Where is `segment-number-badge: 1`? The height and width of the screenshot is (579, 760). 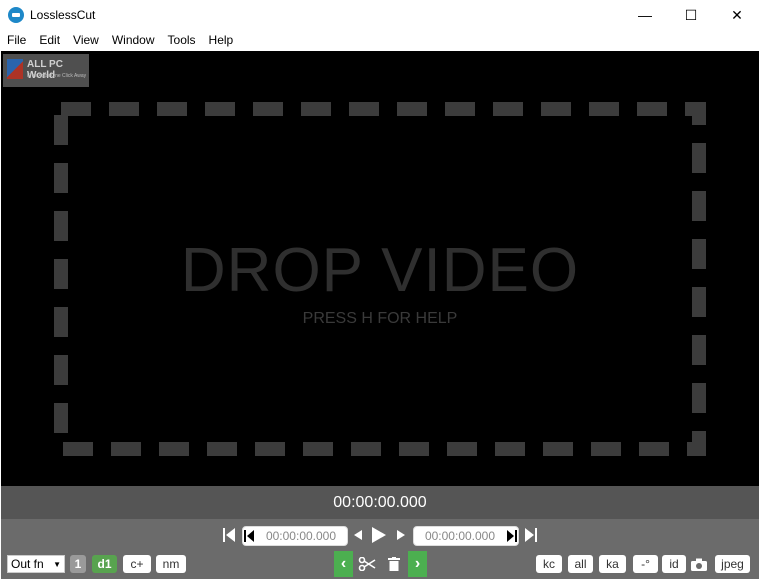
segment-number-badge: 1 is located at coordinates (78, 564).